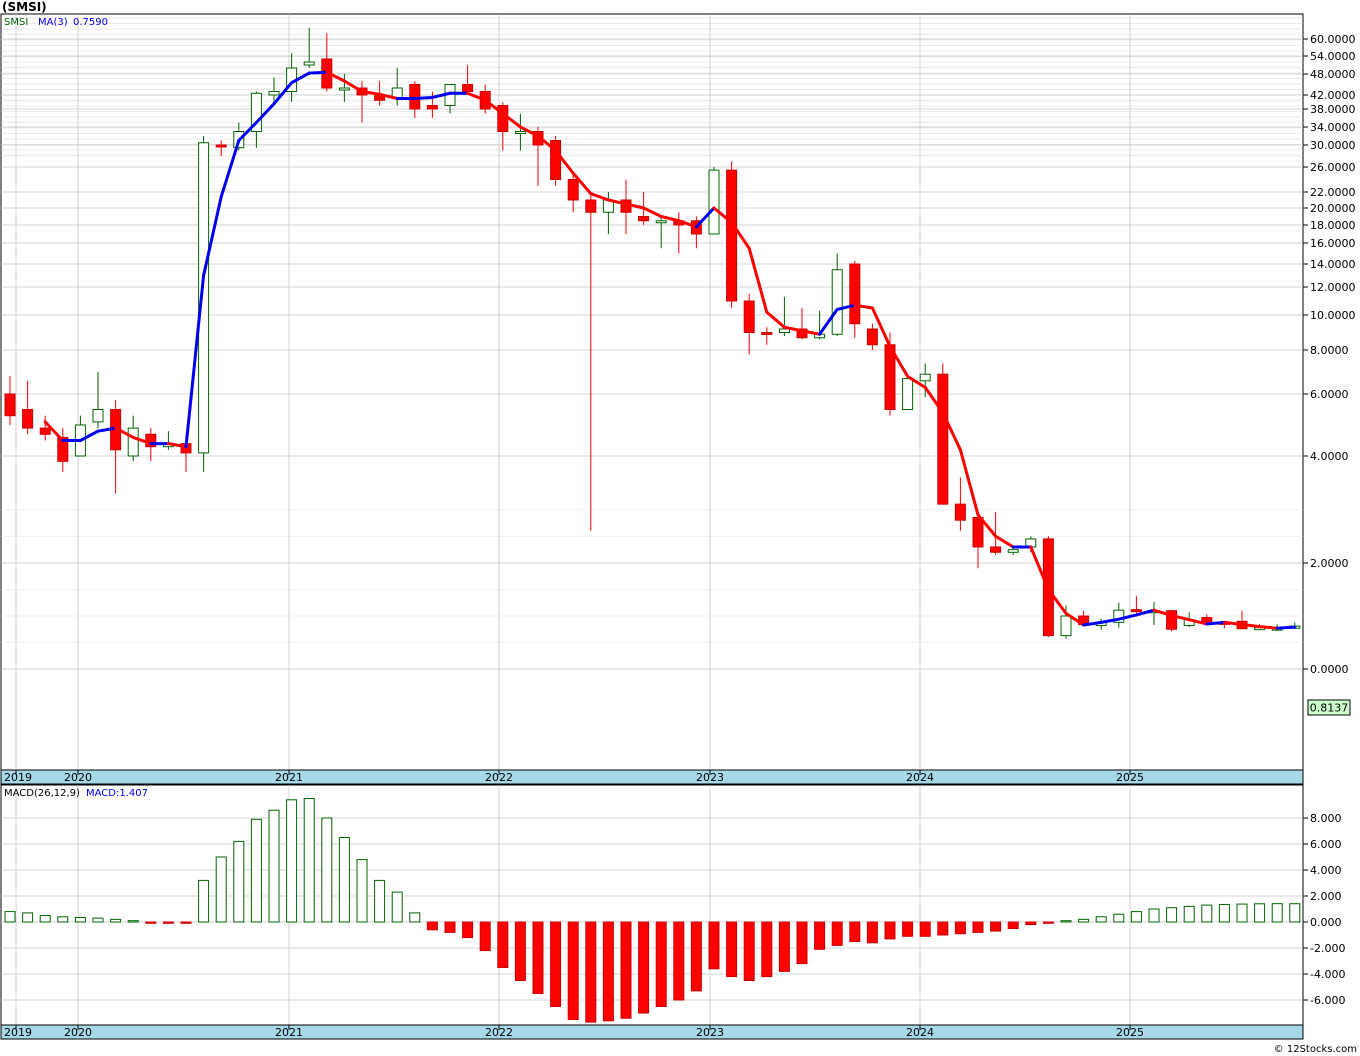 This screenshot has width=1360, height=1056. What do you see at coordinates (16, 22) in the screenshot?
I see `legend-symbol: SMSI` at bounding box center [16, 22].